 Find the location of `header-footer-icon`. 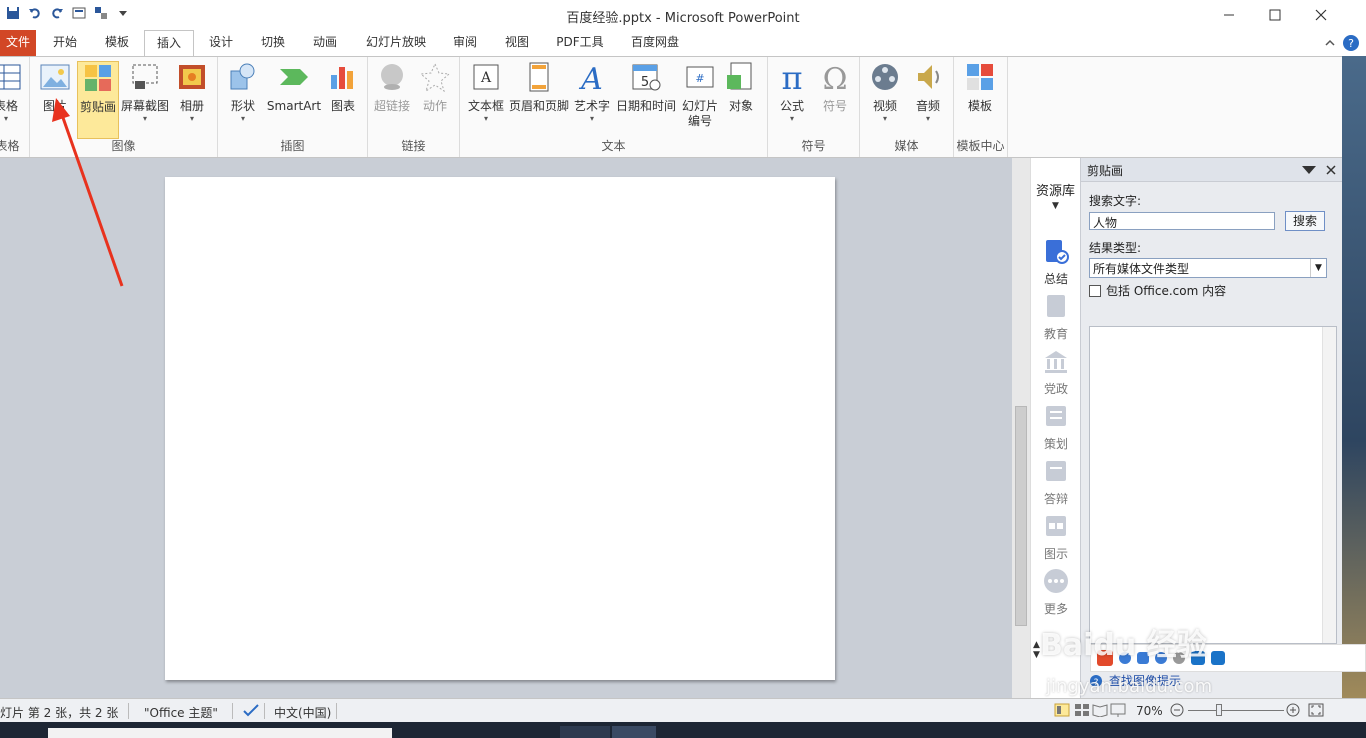

header-footer-icon is located at coordinates (539, 77).